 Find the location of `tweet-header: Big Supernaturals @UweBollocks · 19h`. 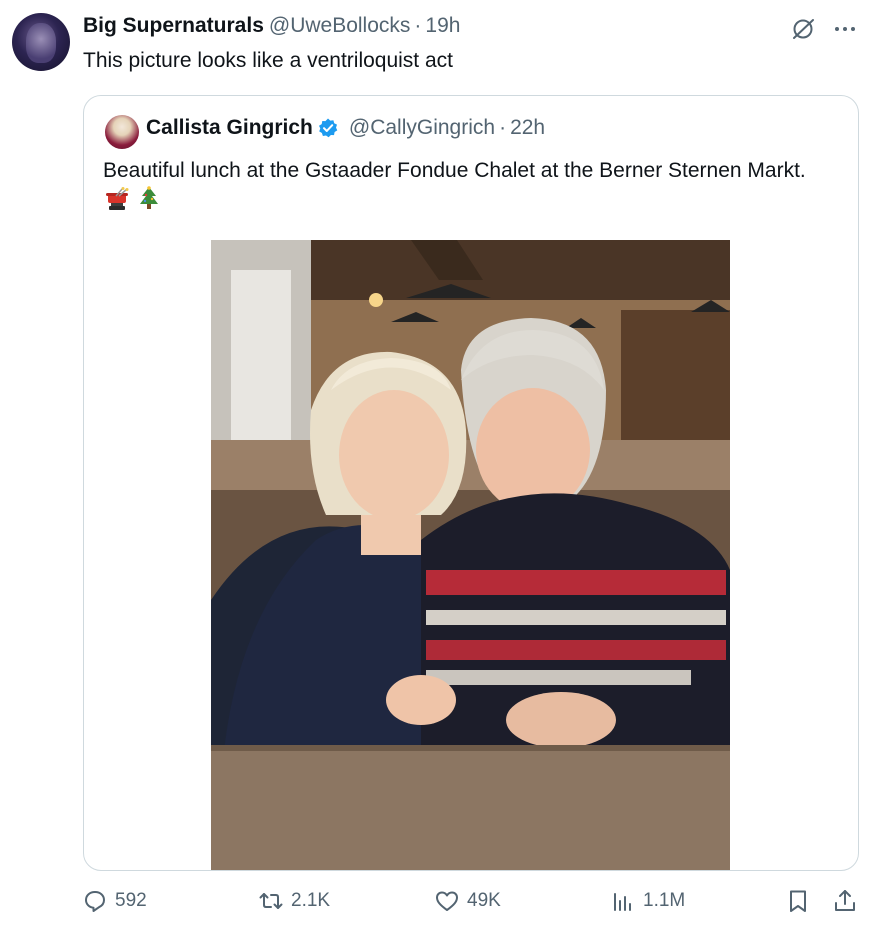

tweet-header: Big Supernaturals @UweBollocks · 19h is located at coordinates (271, 28).